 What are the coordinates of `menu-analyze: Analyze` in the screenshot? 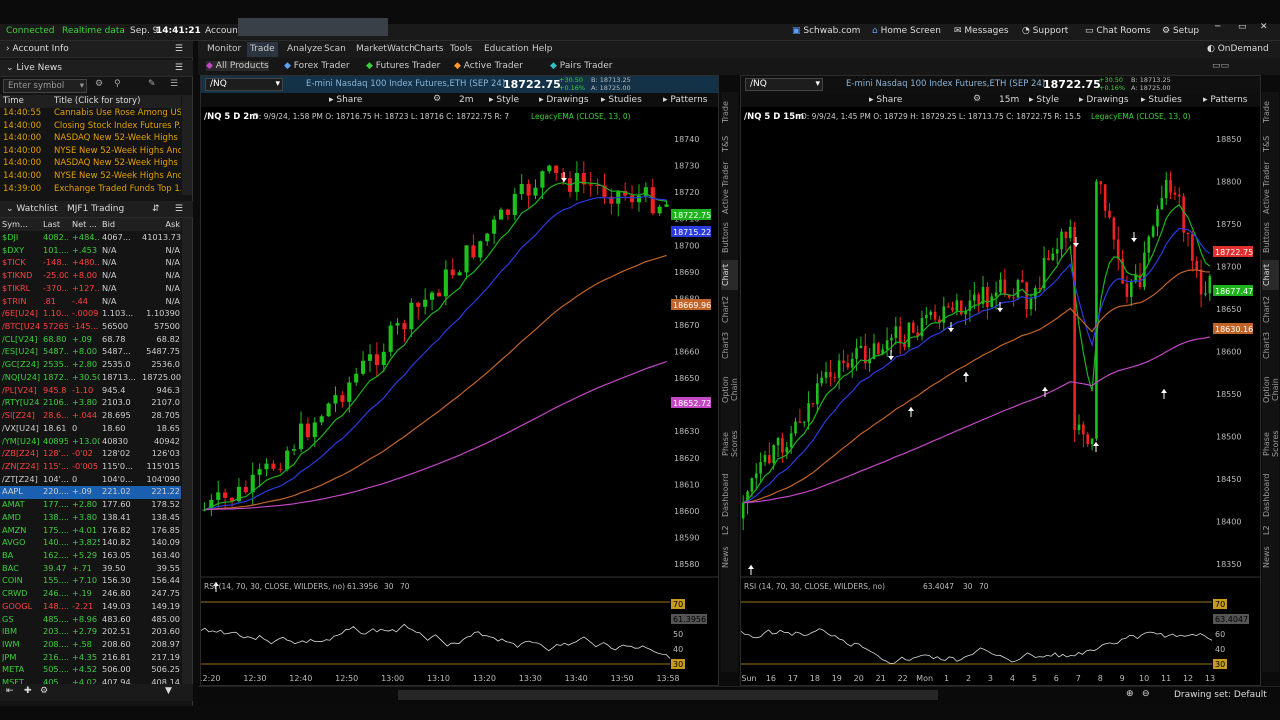 It's located at (304, 49).